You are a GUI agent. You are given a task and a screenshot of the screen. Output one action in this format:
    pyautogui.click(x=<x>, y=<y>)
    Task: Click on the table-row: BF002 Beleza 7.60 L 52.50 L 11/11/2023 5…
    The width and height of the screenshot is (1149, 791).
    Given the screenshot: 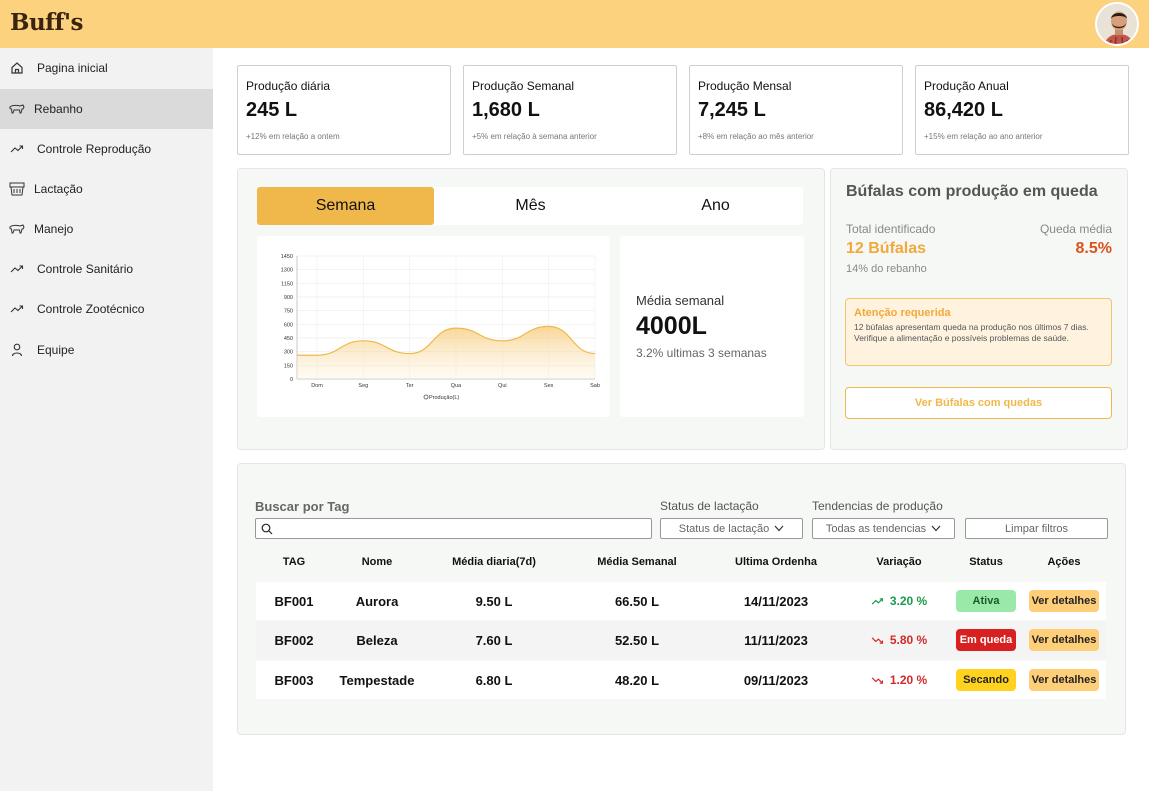 What is the action you would take?
    pyautogui.click(x=681, y=640)
    